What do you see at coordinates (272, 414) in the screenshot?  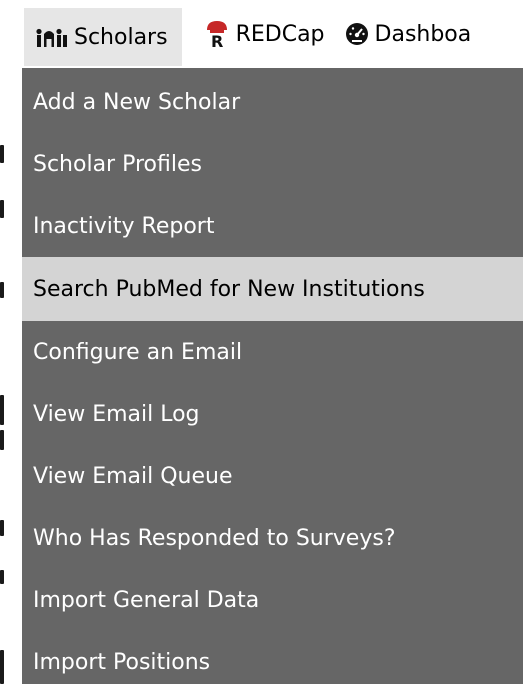 I see `menu-item-view-email-log: View Email Log` at bounding box center [272, 414].